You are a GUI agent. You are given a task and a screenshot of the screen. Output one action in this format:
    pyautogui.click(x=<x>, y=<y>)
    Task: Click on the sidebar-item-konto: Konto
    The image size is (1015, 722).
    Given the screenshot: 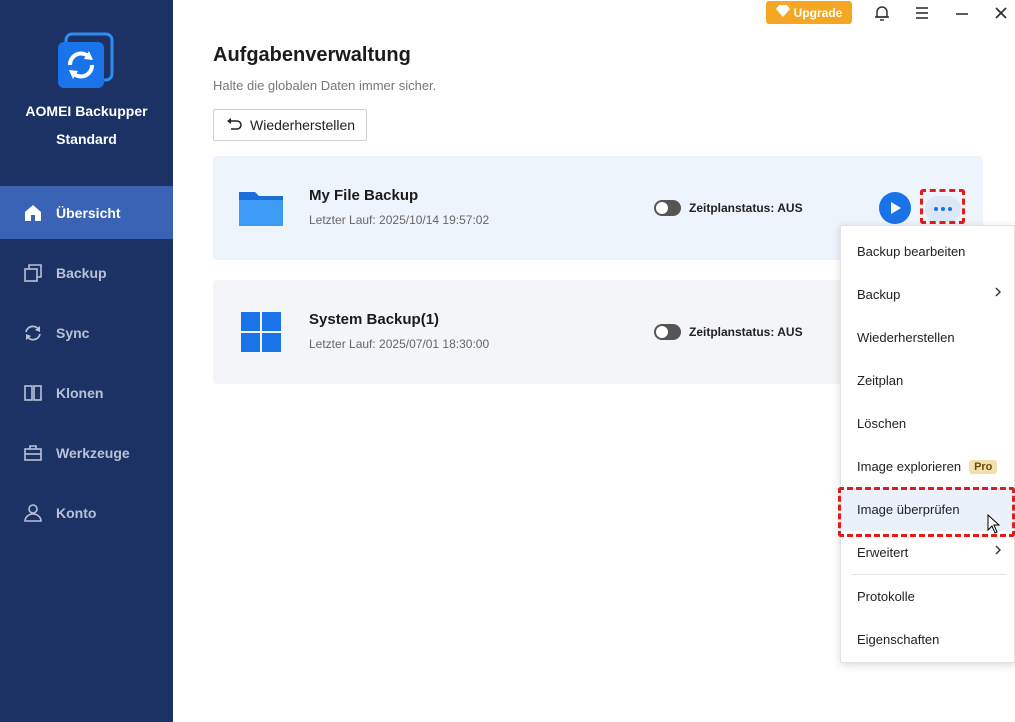 What is the action you would take?
    pyautogui.click(x=86, y=512)
    